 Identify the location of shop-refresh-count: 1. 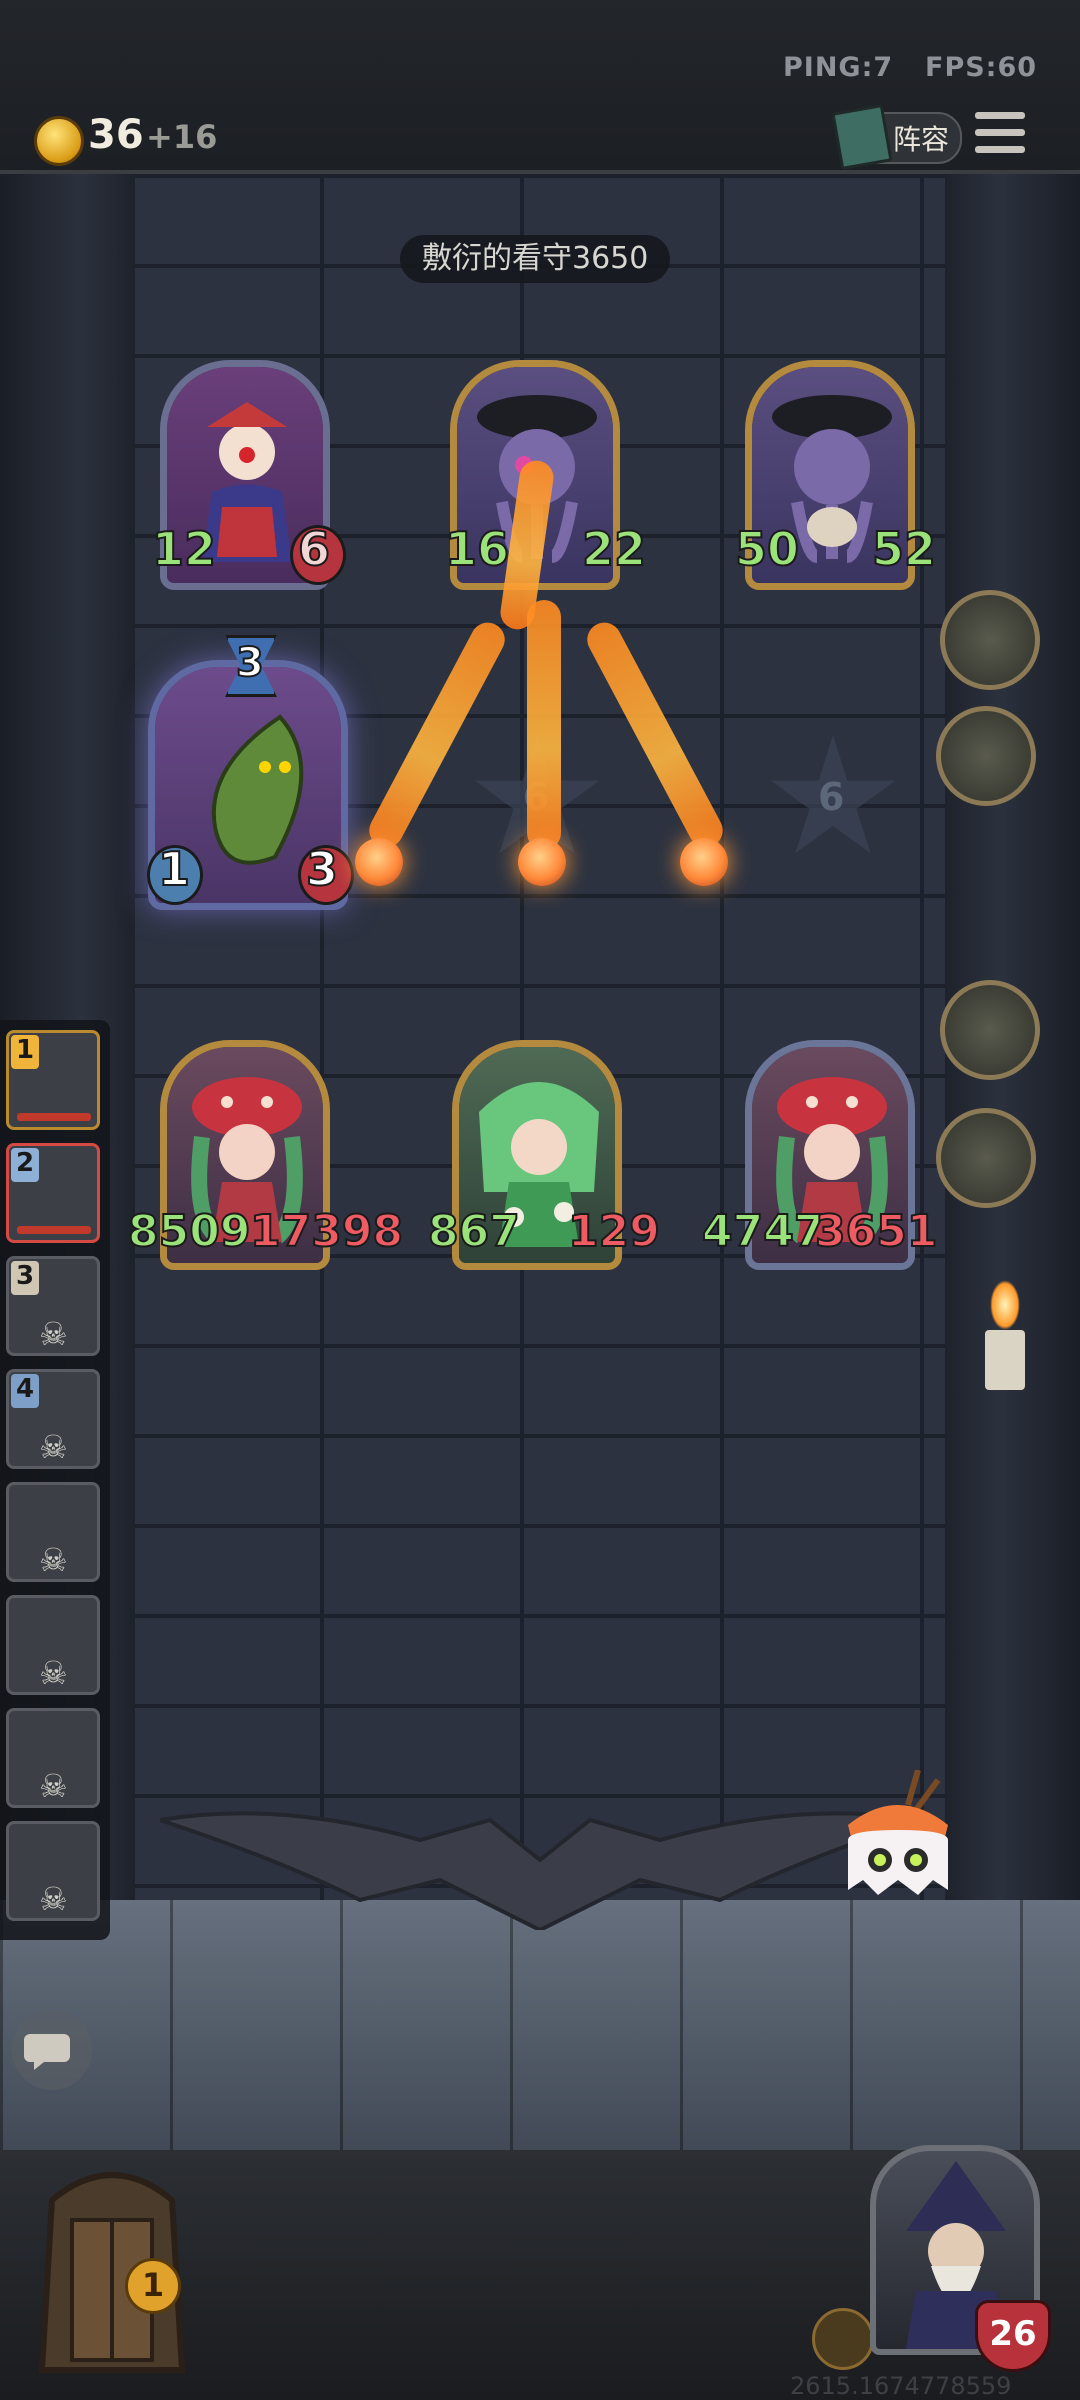
(153, 2286).